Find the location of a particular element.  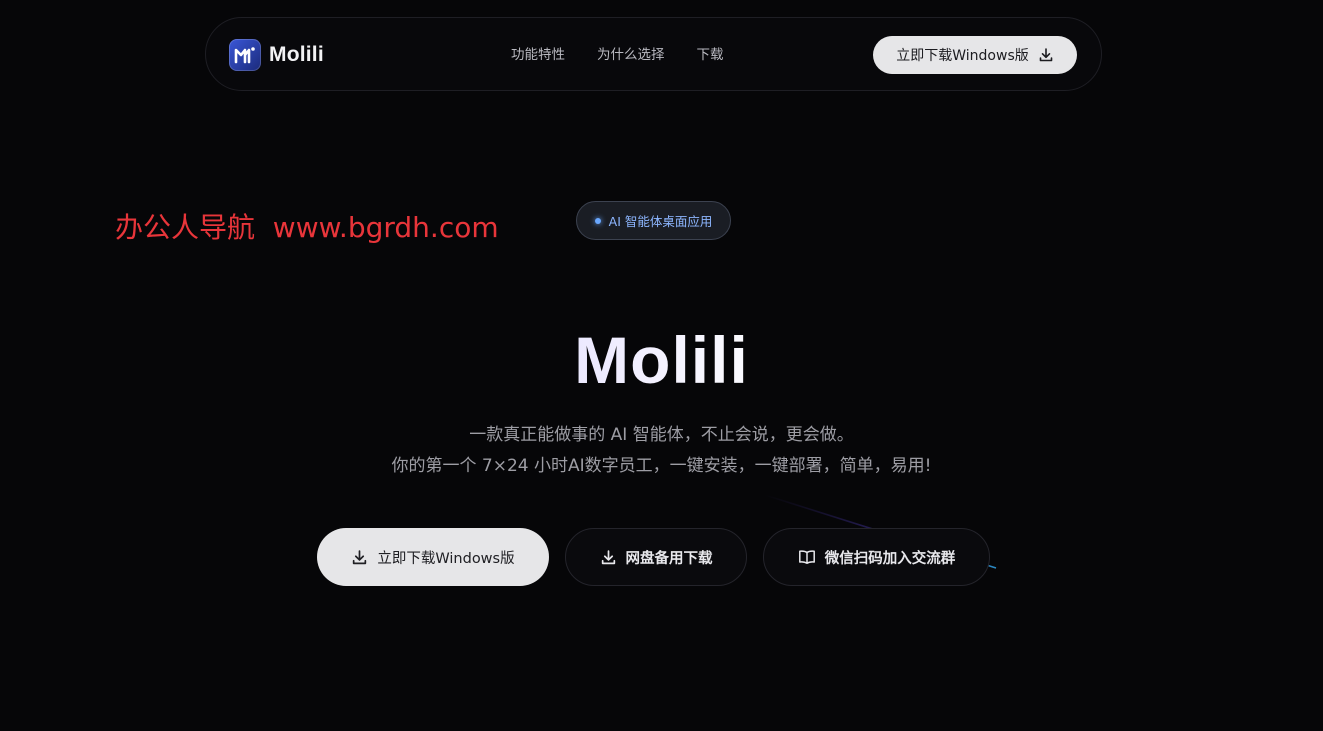

nav-download-label: 立即下载Windows版 is located at coordinates (962, 56).